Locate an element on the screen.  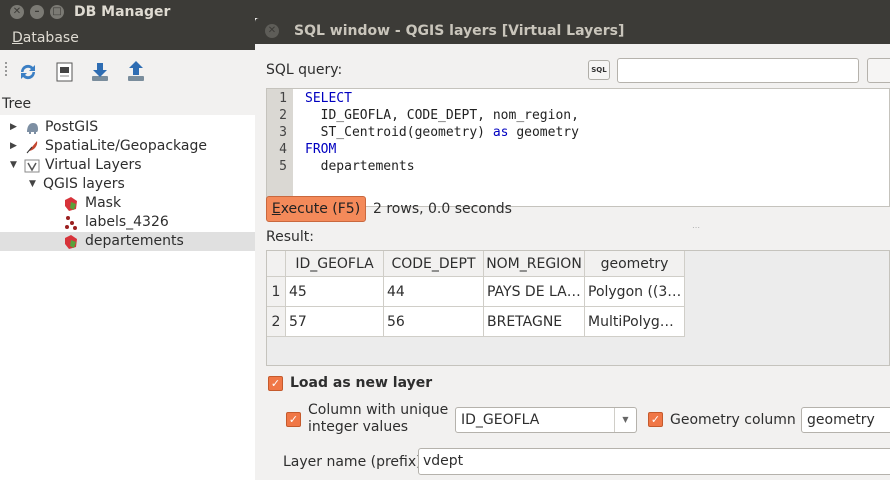
geometry-column-select: geometry is located at coordinates (845, 420).